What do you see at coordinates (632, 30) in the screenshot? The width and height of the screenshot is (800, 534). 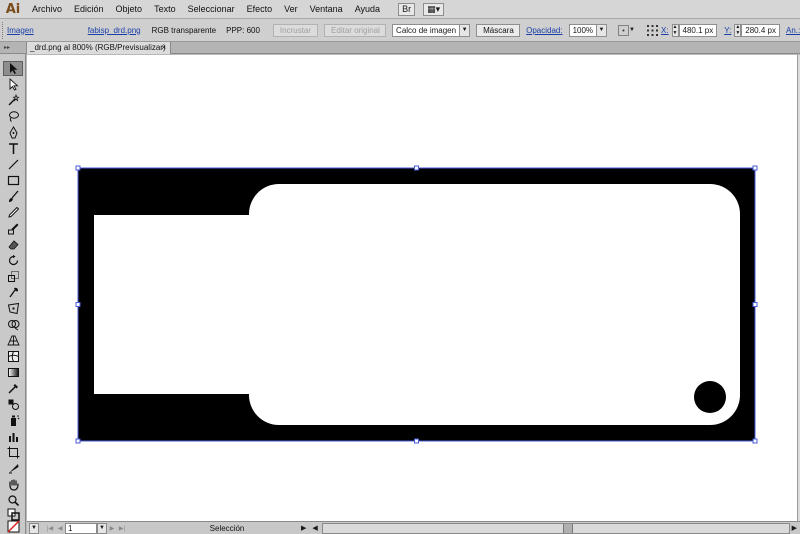 I see `align-dropdown-icon: ▼` at bounding box center [632, 30].